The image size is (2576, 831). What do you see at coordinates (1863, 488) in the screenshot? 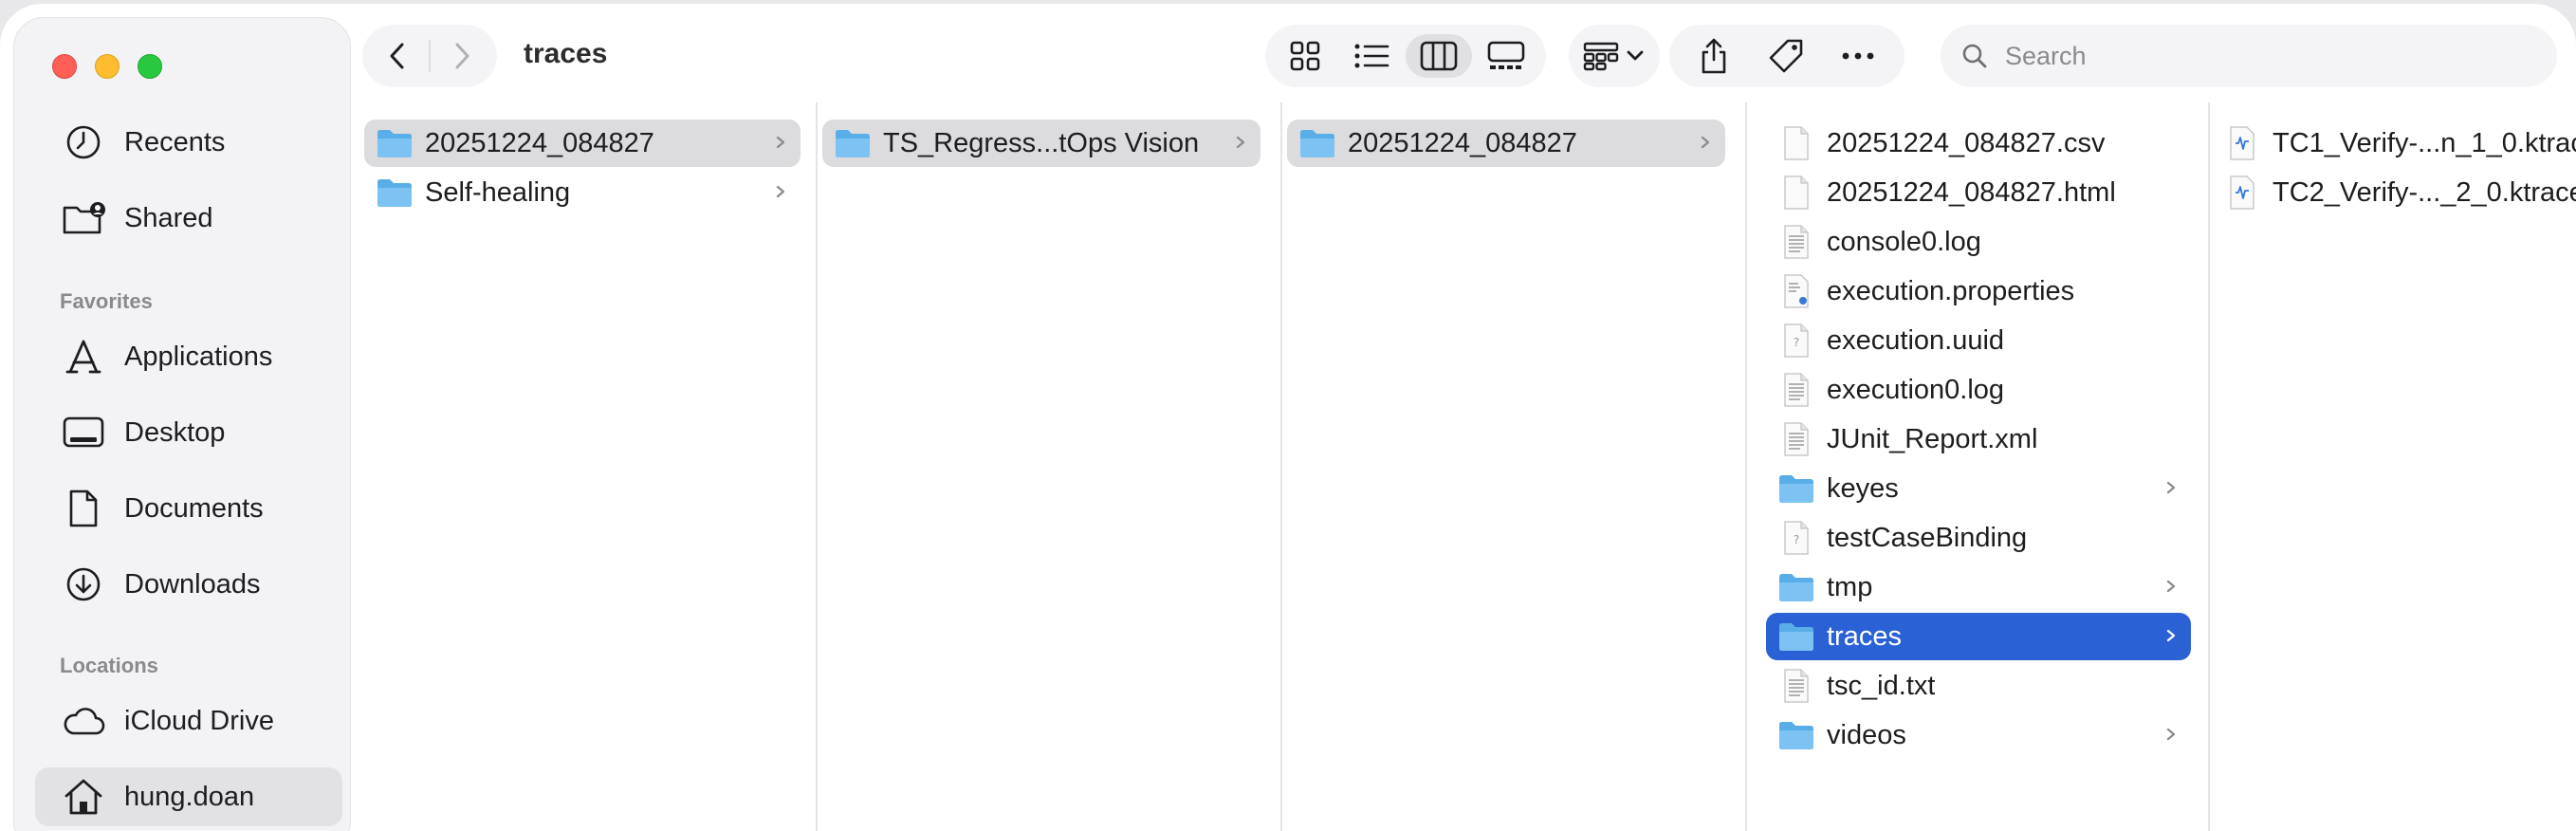
I see `item-name: keyes` at bounding box center [1863, 488].